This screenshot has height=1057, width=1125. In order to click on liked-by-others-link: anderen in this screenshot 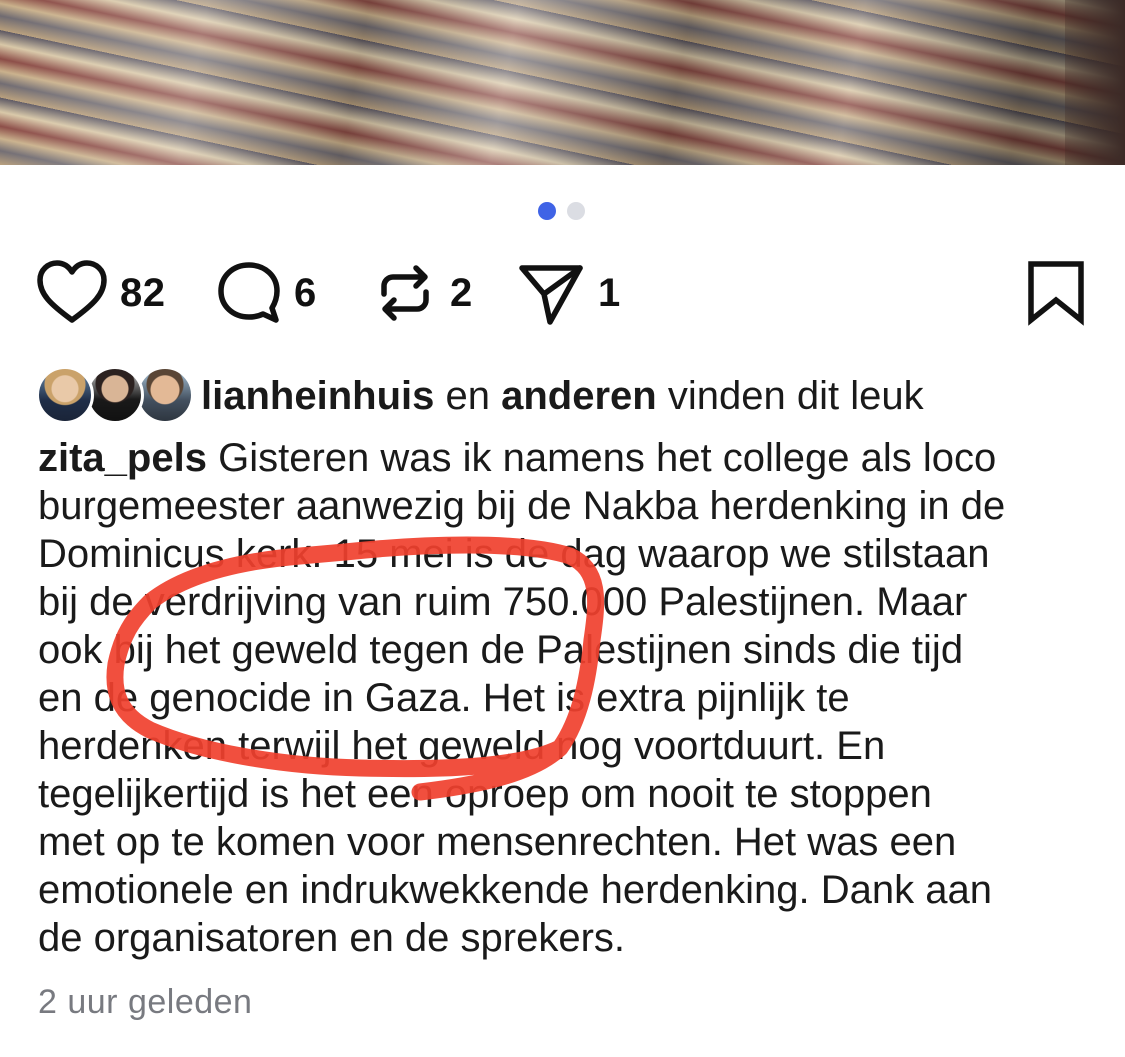, I will do `click(579, 396)`.